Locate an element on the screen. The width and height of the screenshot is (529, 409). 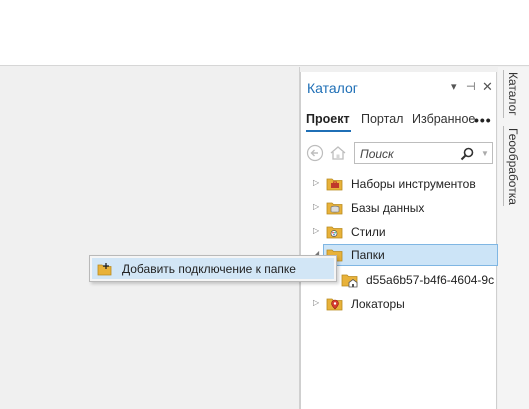
locator-folder-icon is located at coordinates (334, 304).